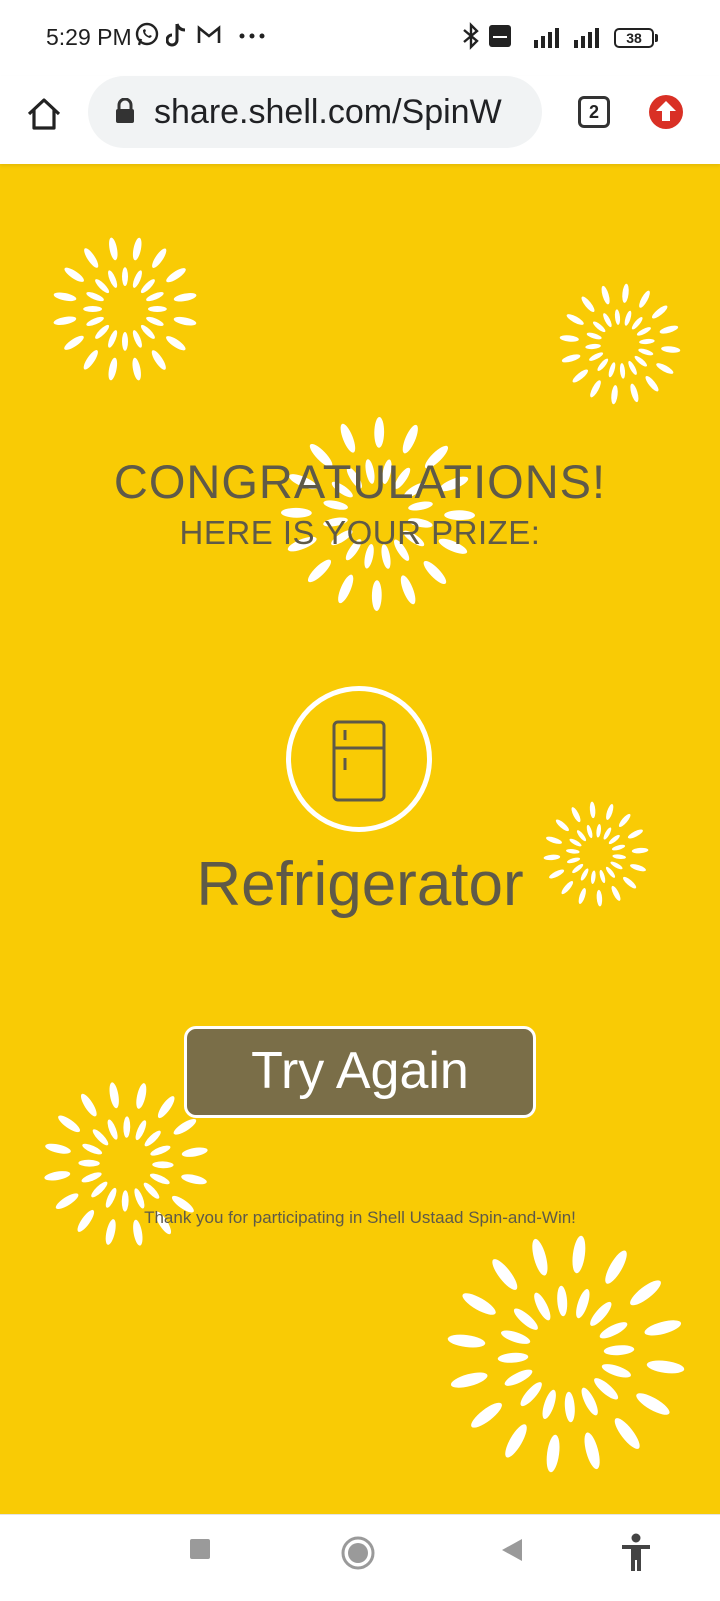  Describe the element at coordinates (209, 34) in the screenshot. I see `gmail-icon` at that location.